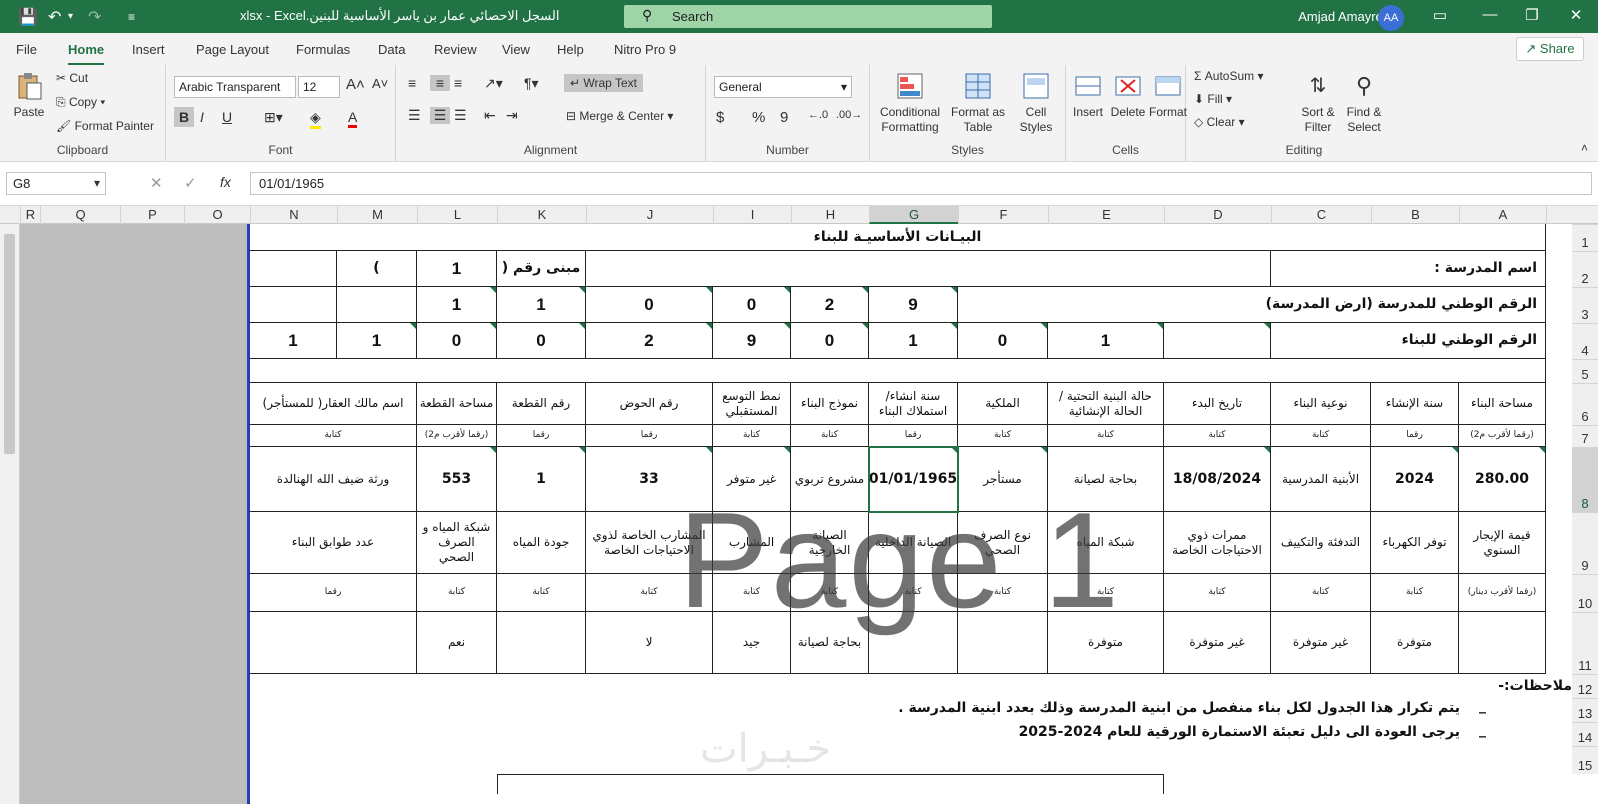  I want to click on delete-cells-button: Delete, so click(1128, 95).